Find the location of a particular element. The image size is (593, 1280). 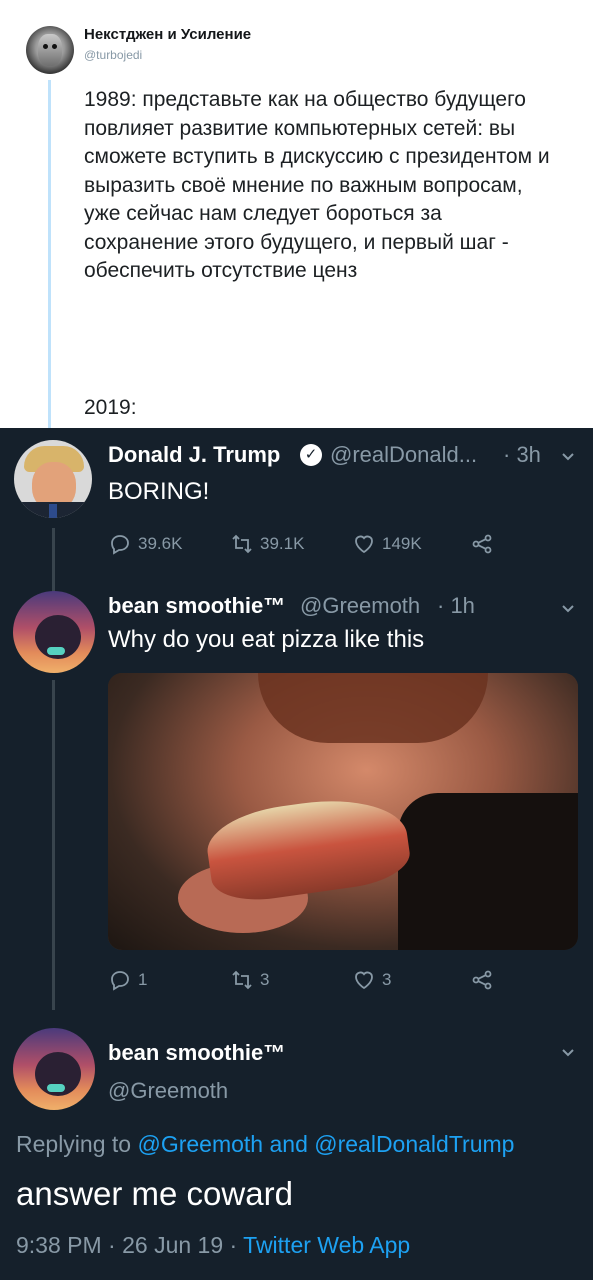

reply-button: 39.6K is located at coordinates (145, 544).